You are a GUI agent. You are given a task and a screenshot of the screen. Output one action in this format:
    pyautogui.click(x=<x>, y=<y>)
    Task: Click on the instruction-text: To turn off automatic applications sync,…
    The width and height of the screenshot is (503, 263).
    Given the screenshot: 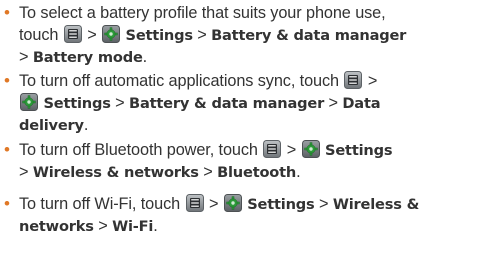 What is the action you would take?
    pyautogui.click(x=179, y=81)
    